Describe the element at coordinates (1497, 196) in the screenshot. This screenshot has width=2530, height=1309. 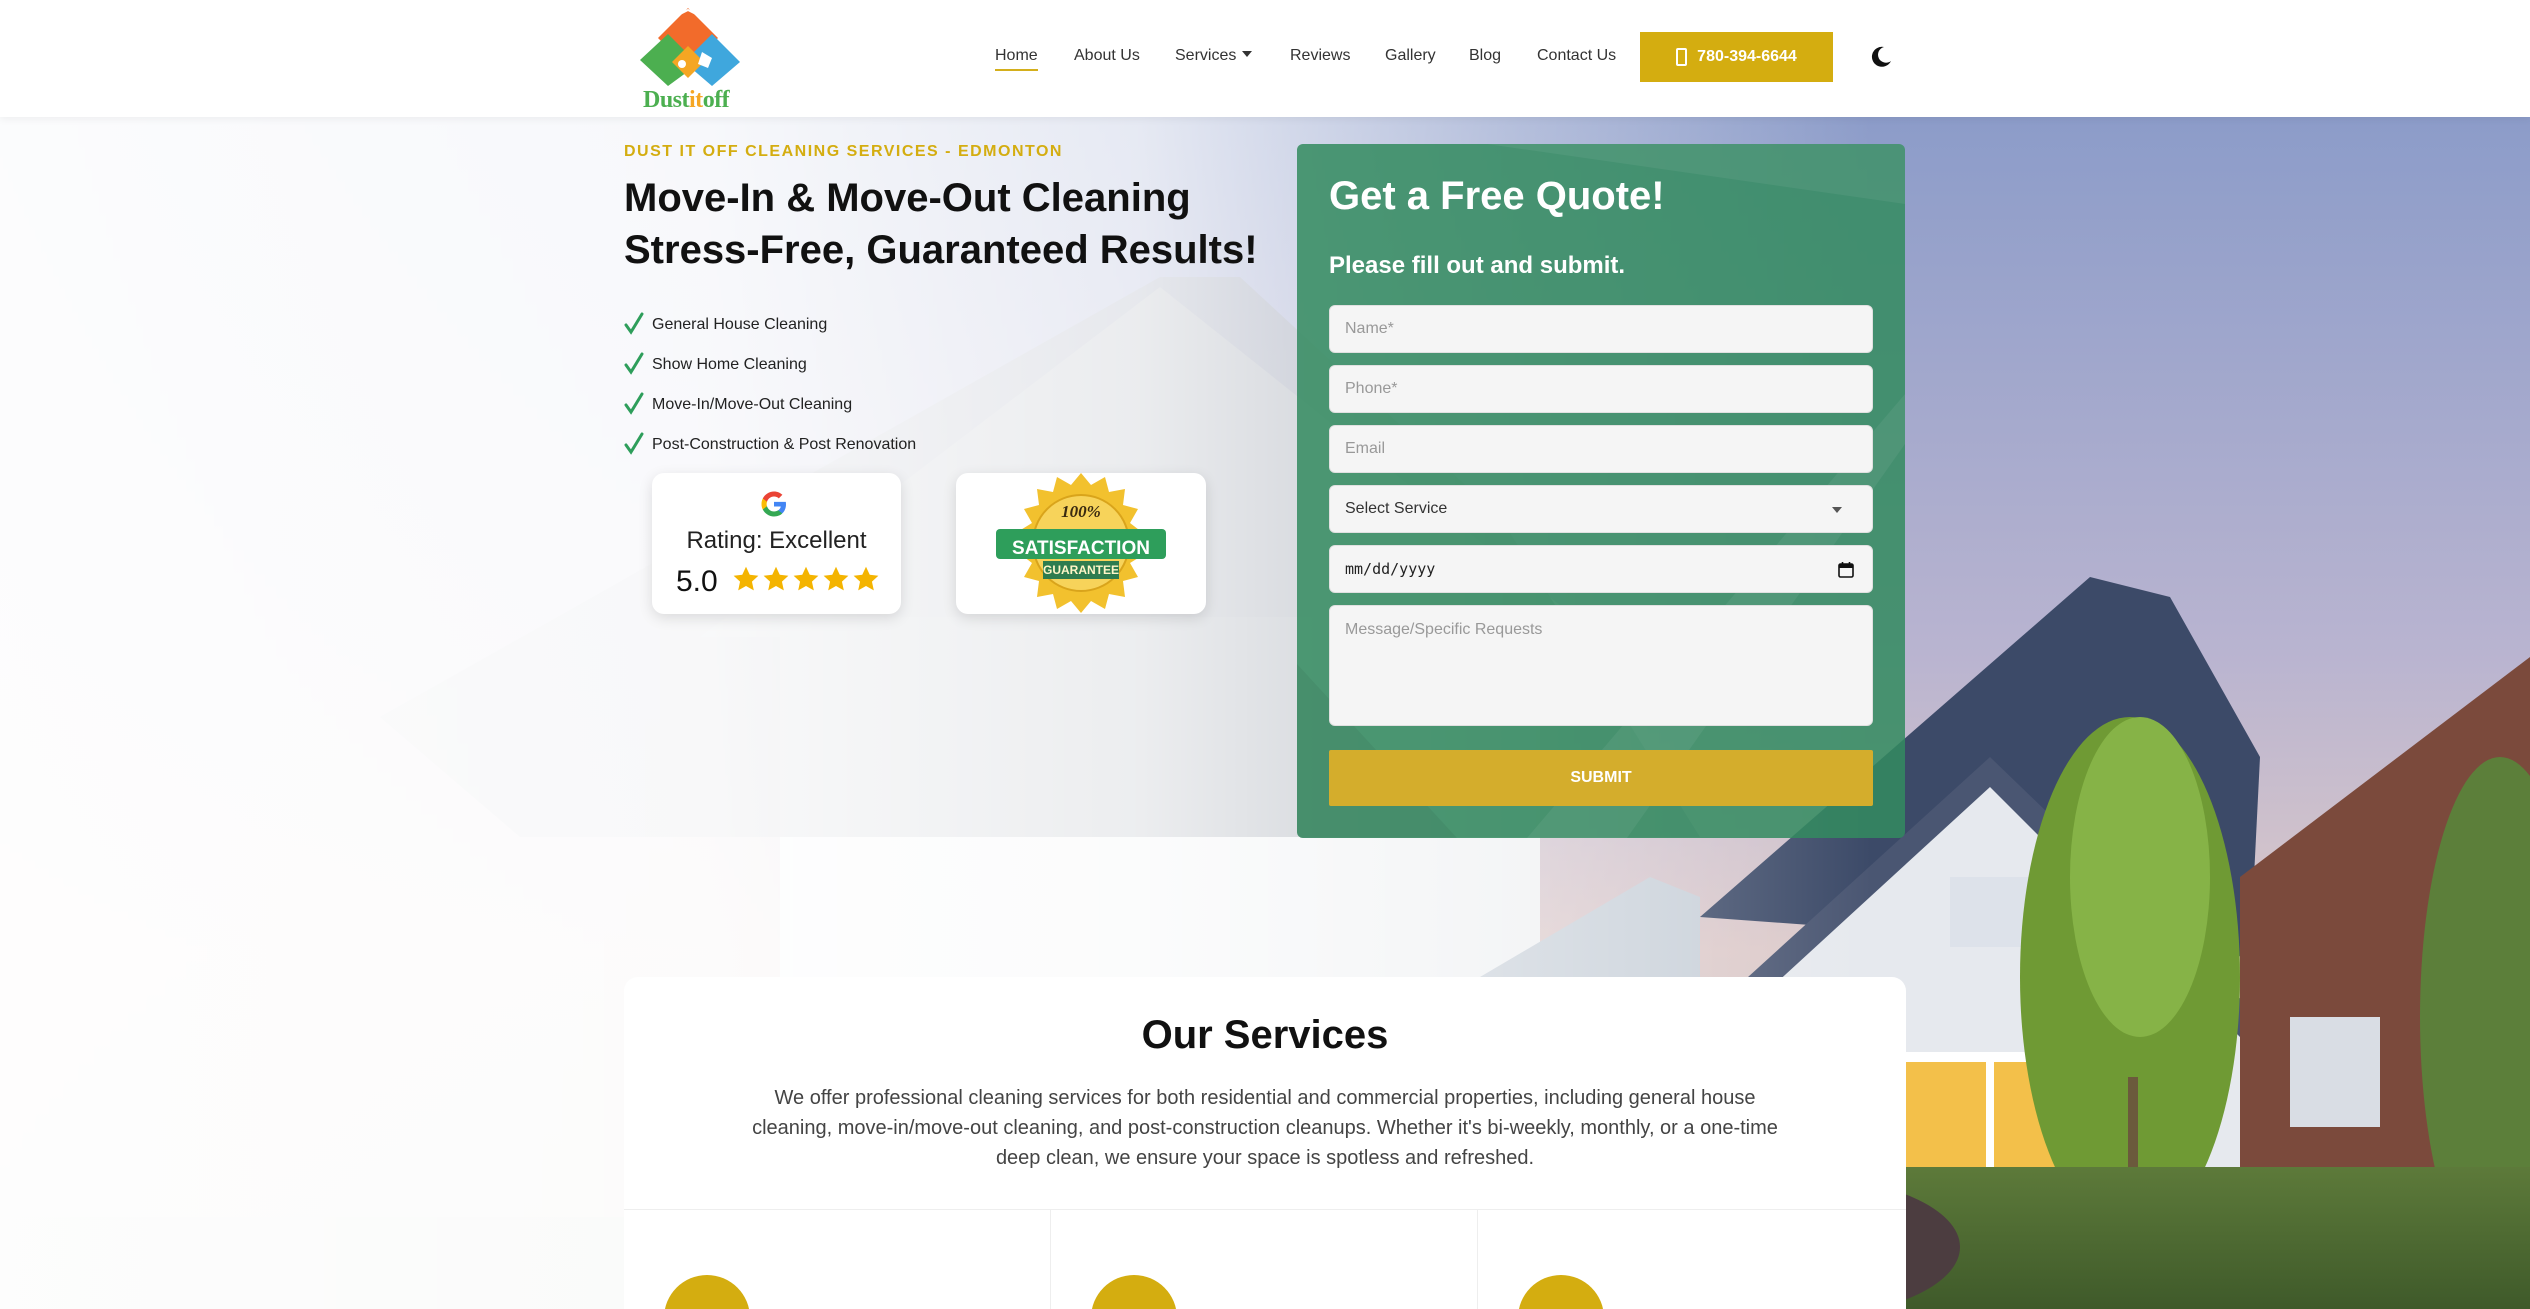
I see `quote-form-title: Get a Free Quote!` at that location.